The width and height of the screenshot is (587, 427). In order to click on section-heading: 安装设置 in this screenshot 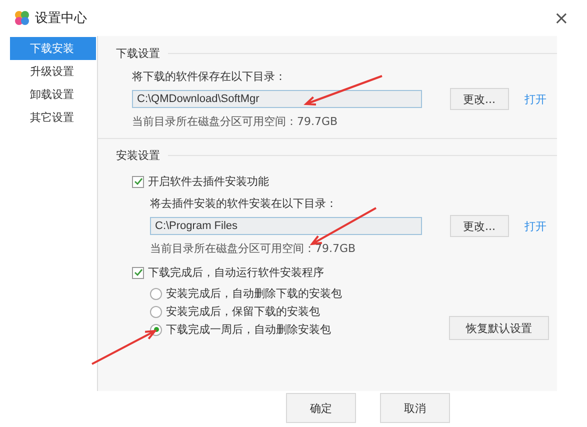, I will do `click(138, 155)`.